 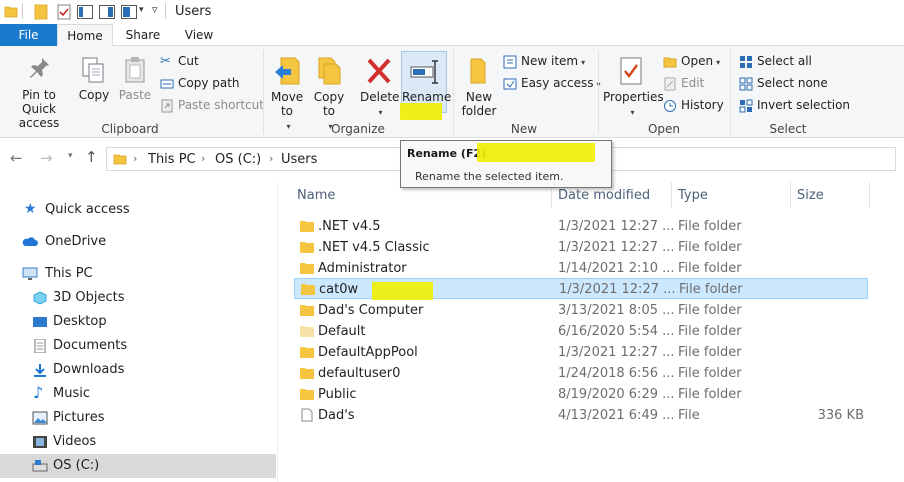 I want to click on nav-item-desktop: Desktop, so click(x=138, y=322).